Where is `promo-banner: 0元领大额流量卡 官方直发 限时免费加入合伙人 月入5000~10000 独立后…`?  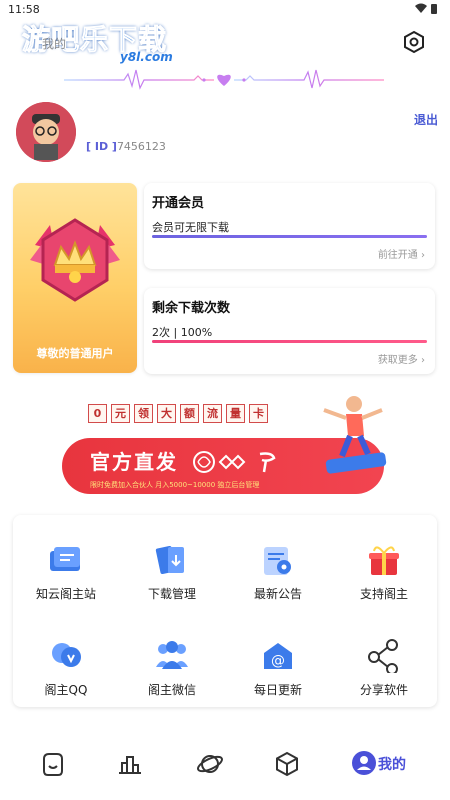
promo-banner: 0元领大额流量卡 官方直发 限时免费加入合伙人 月入5000~10000 独立后… is located at coordinates (225, 447).